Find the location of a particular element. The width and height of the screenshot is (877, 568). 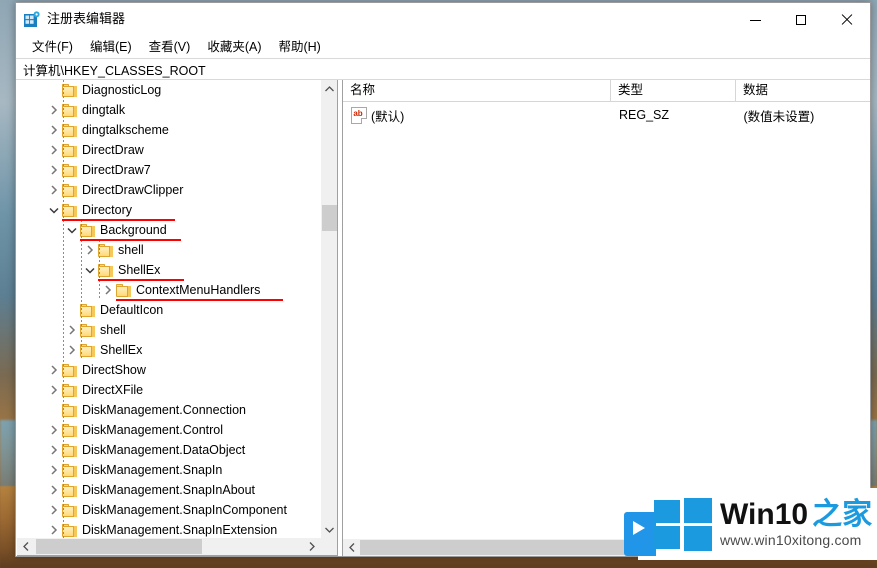

minimize-icon is located at coordinates (755, 20).